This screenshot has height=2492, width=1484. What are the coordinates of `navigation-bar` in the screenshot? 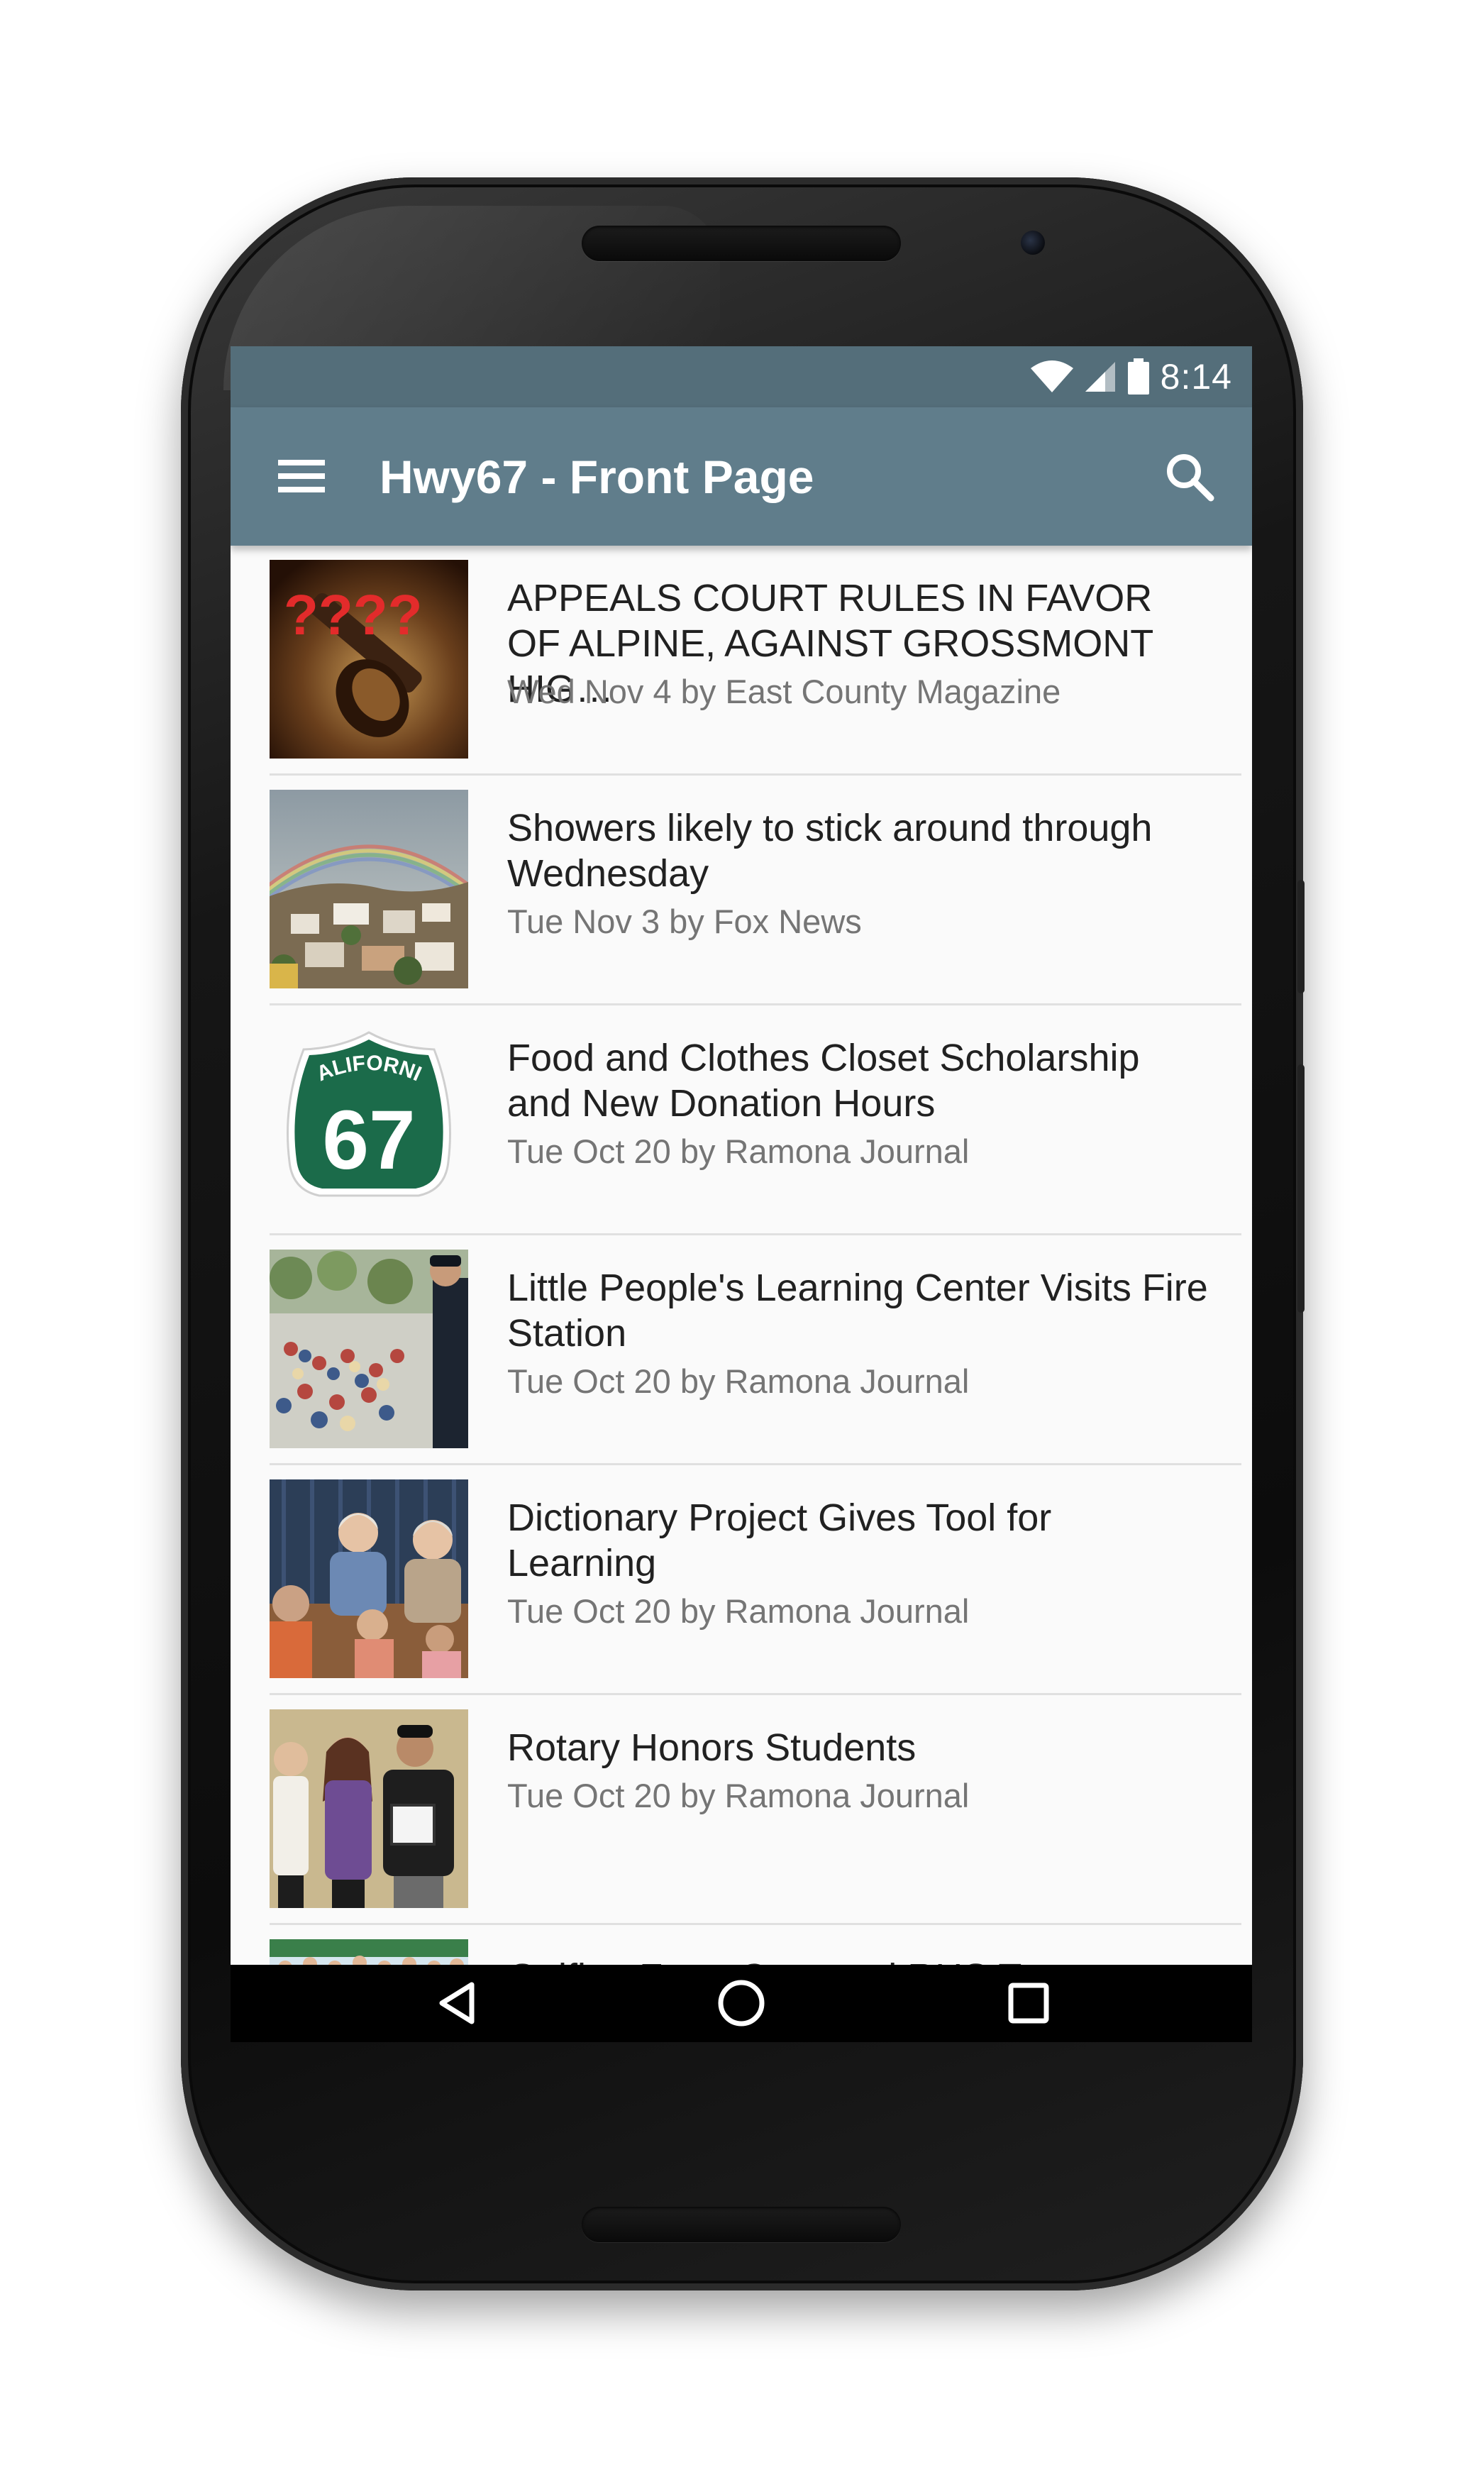 It's located at (741, 2003).